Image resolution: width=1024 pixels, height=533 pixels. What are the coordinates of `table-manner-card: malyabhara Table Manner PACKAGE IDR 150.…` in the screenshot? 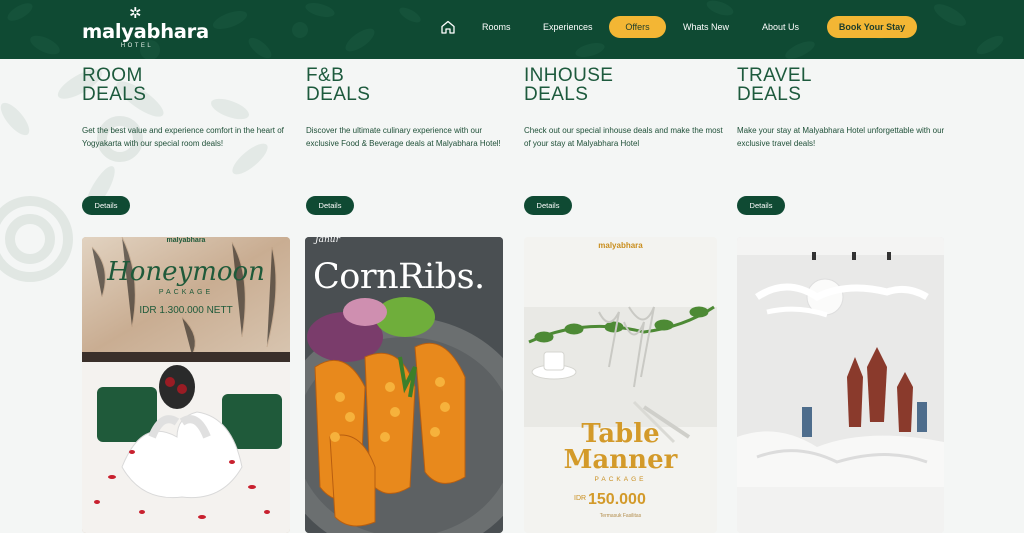 It's located at (620, 385).